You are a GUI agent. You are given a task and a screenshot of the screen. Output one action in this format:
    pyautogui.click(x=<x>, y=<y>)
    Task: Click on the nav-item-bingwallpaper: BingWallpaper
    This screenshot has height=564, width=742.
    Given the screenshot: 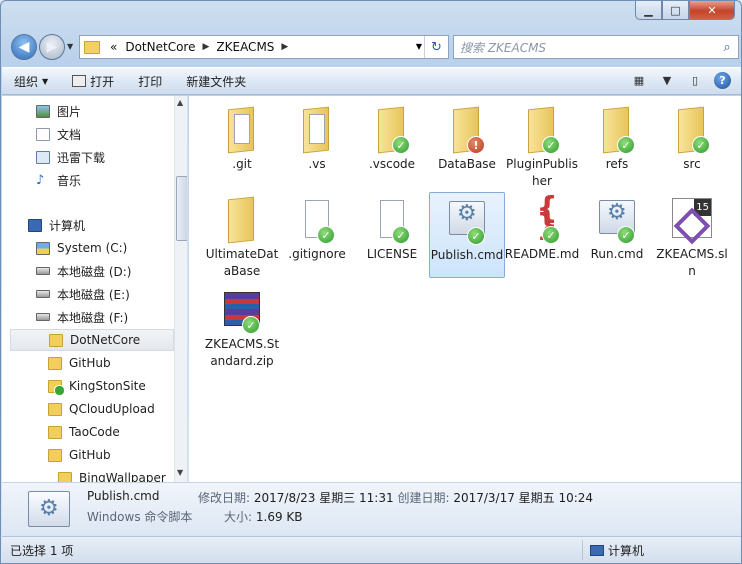 What is the action you would take?
    pyautogui.click(x=122, y=474)
    